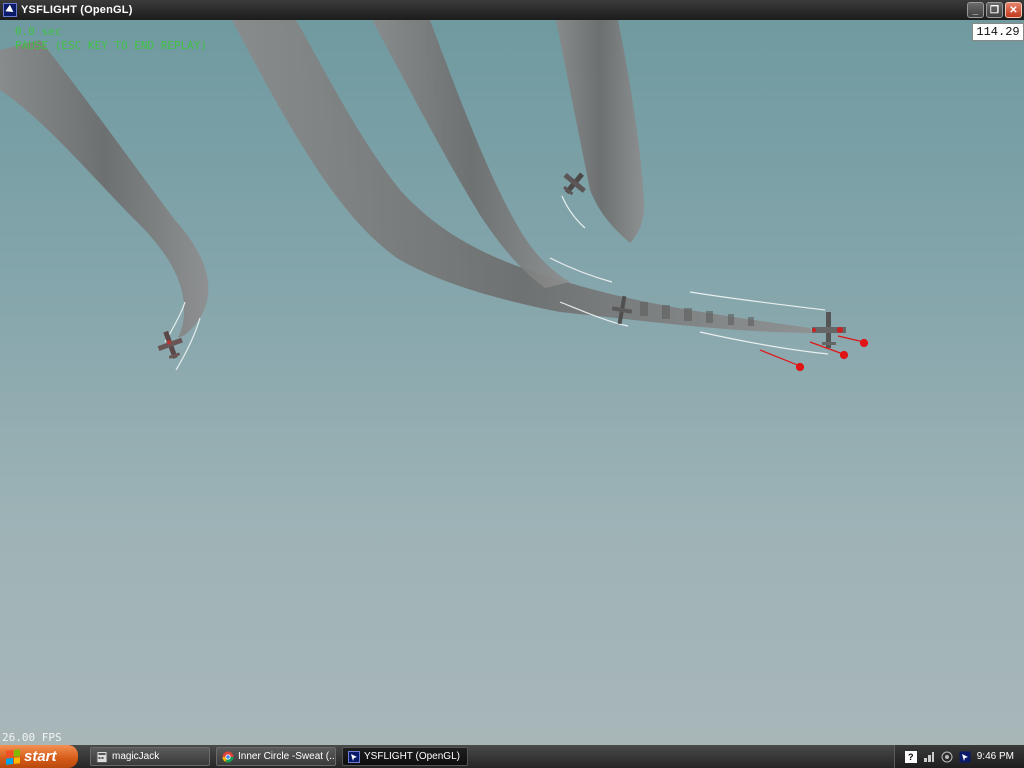 This screenshot has height=768, width=1024. I want to click on calculator-icon, so click(102, 756).